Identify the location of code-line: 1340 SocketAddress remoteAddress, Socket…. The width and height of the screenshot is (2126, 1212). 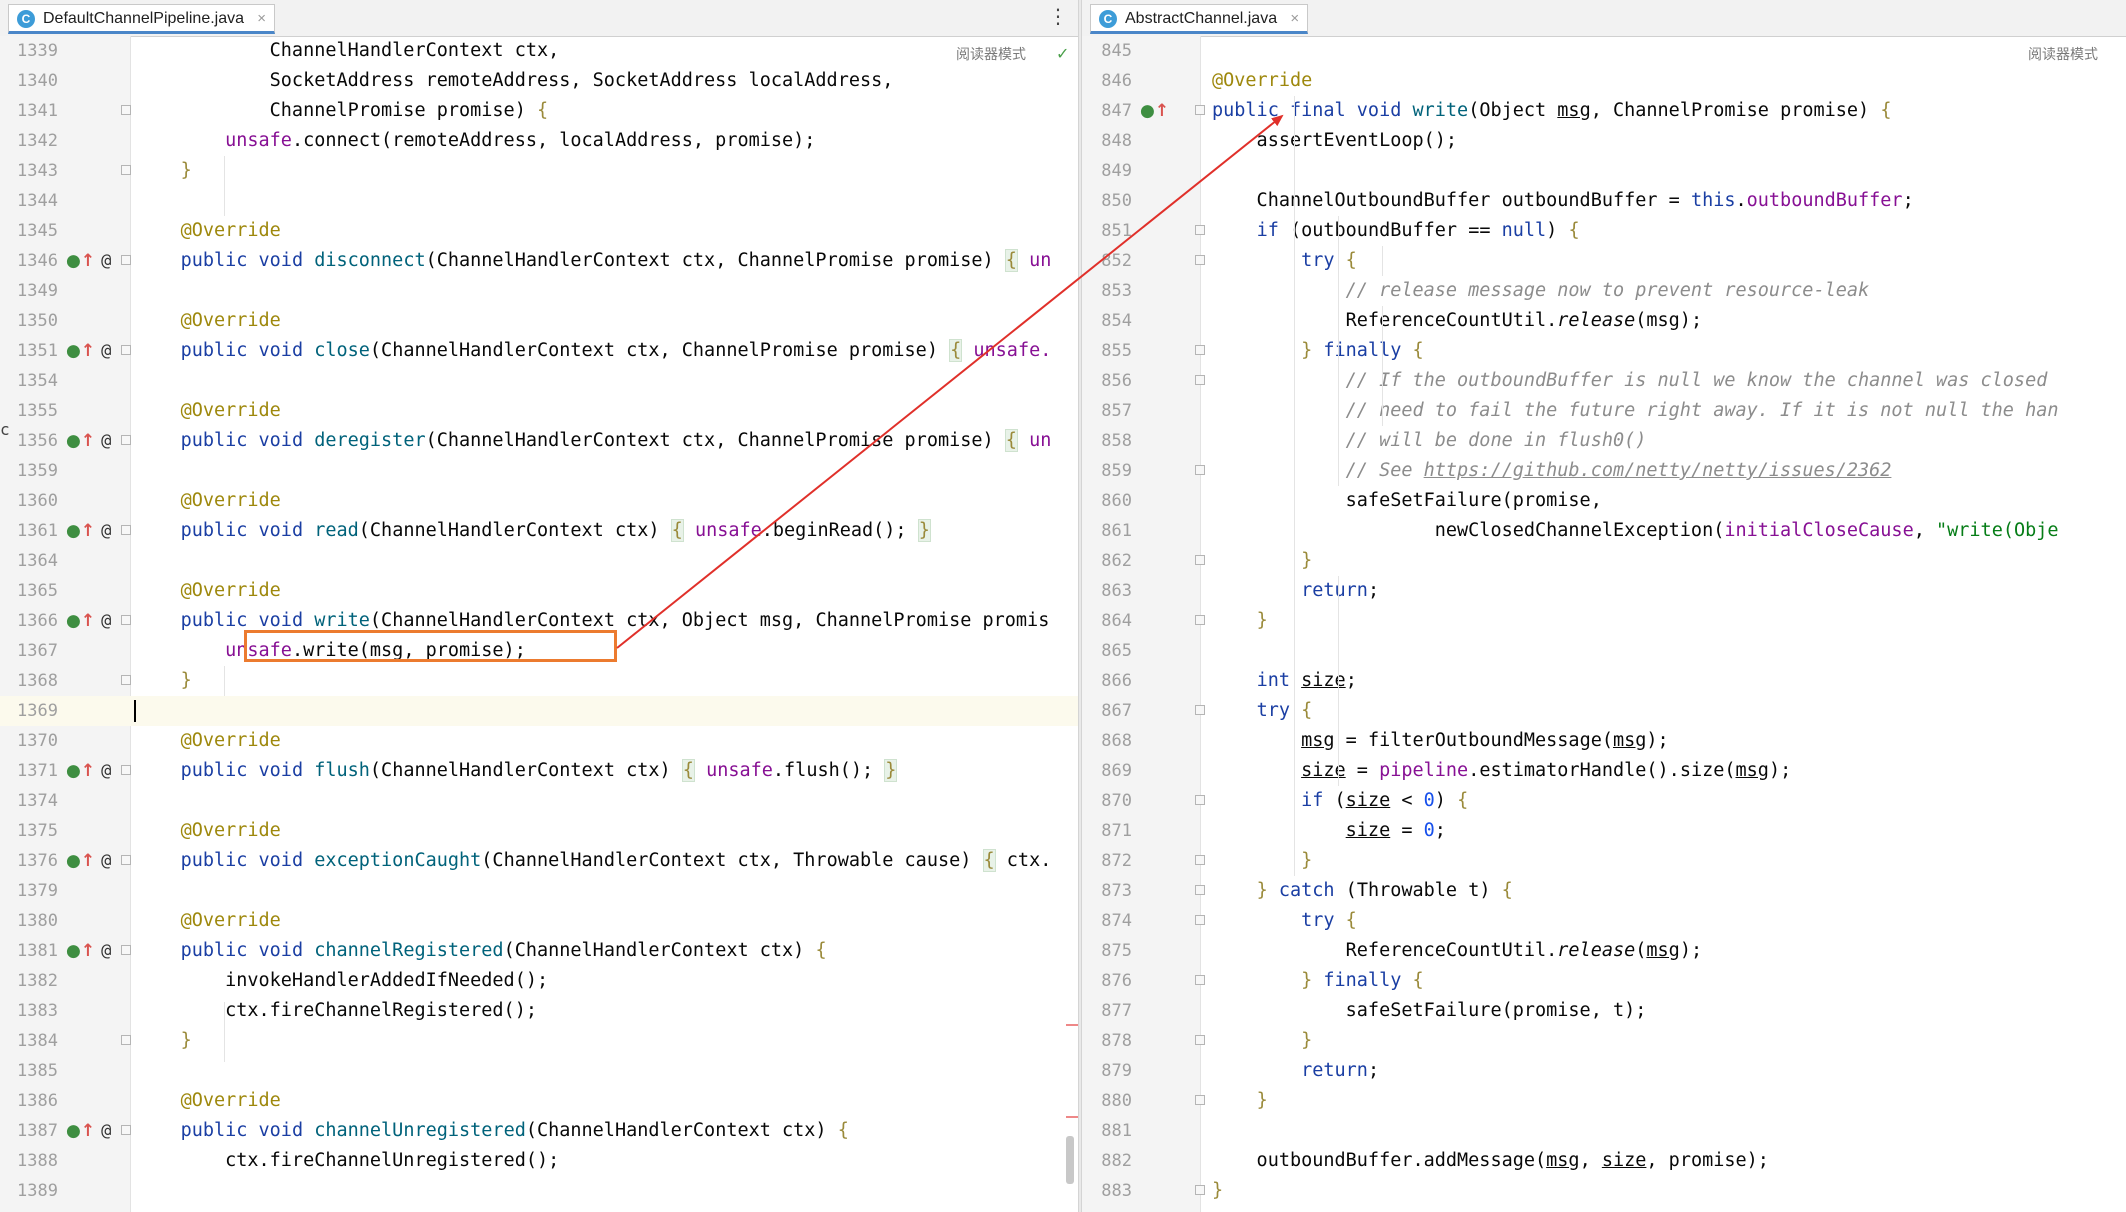
(539, 81).